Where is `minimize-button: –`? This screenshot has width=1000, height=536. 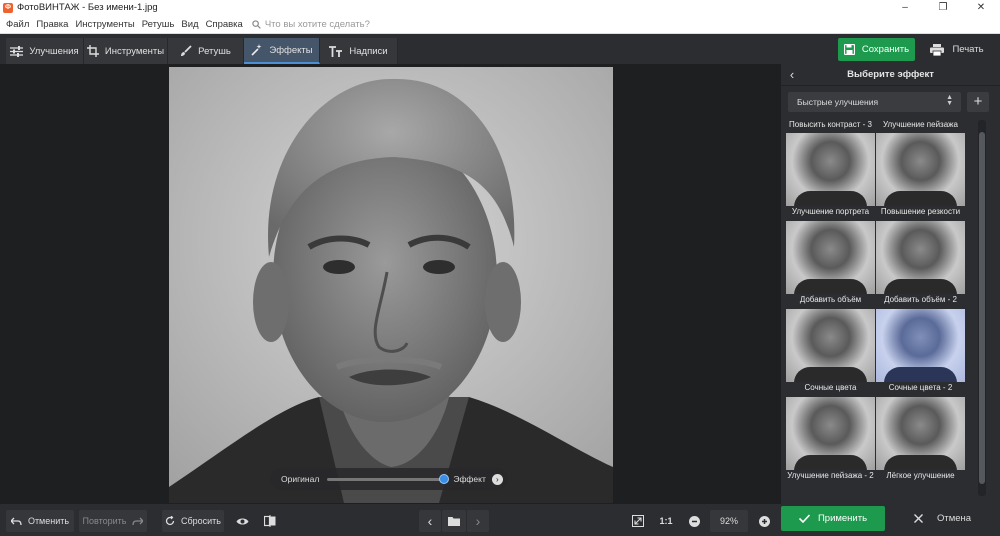 minimize-button: – is located at coordinates (905, 7).